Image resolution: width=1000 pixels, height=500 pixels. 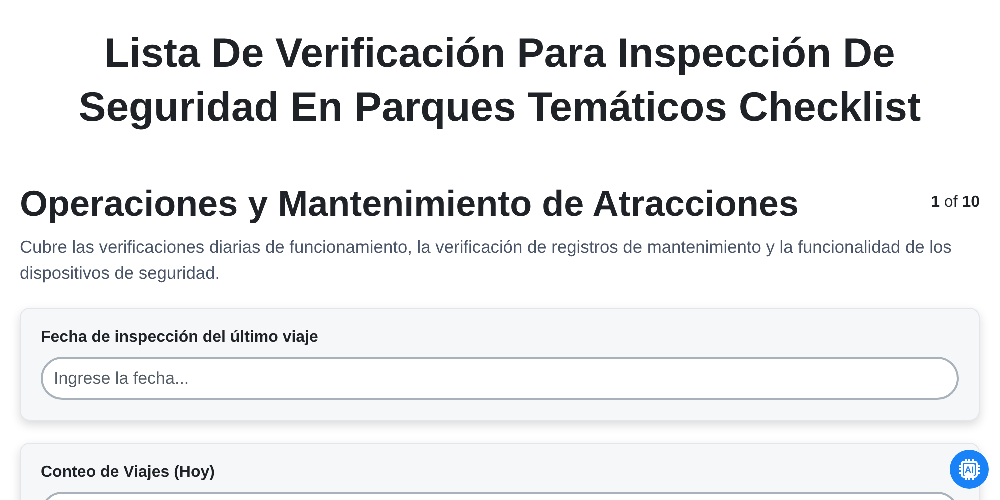 I want to click on section-heading: Operaciones y Mantenimiento de Atracciones, so click(x=409, y=204).